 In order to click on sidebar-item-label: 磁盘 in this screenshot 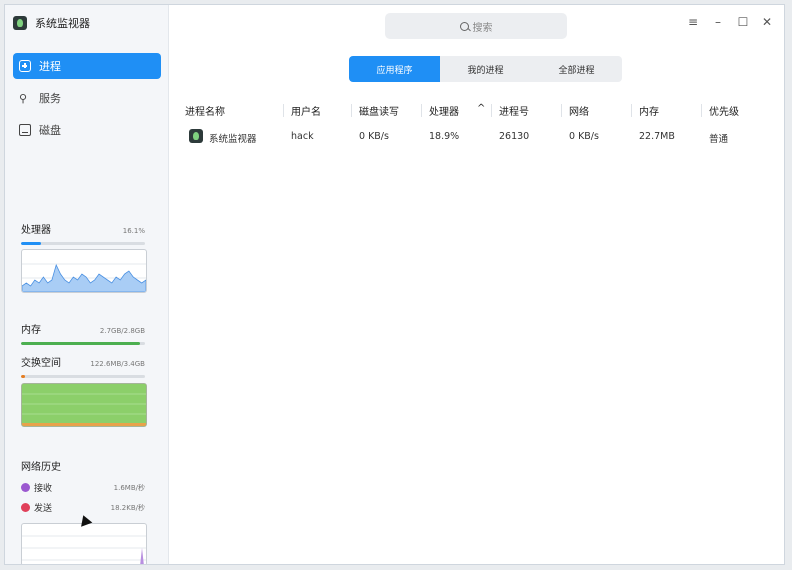, I will do `click(50, 130)`.